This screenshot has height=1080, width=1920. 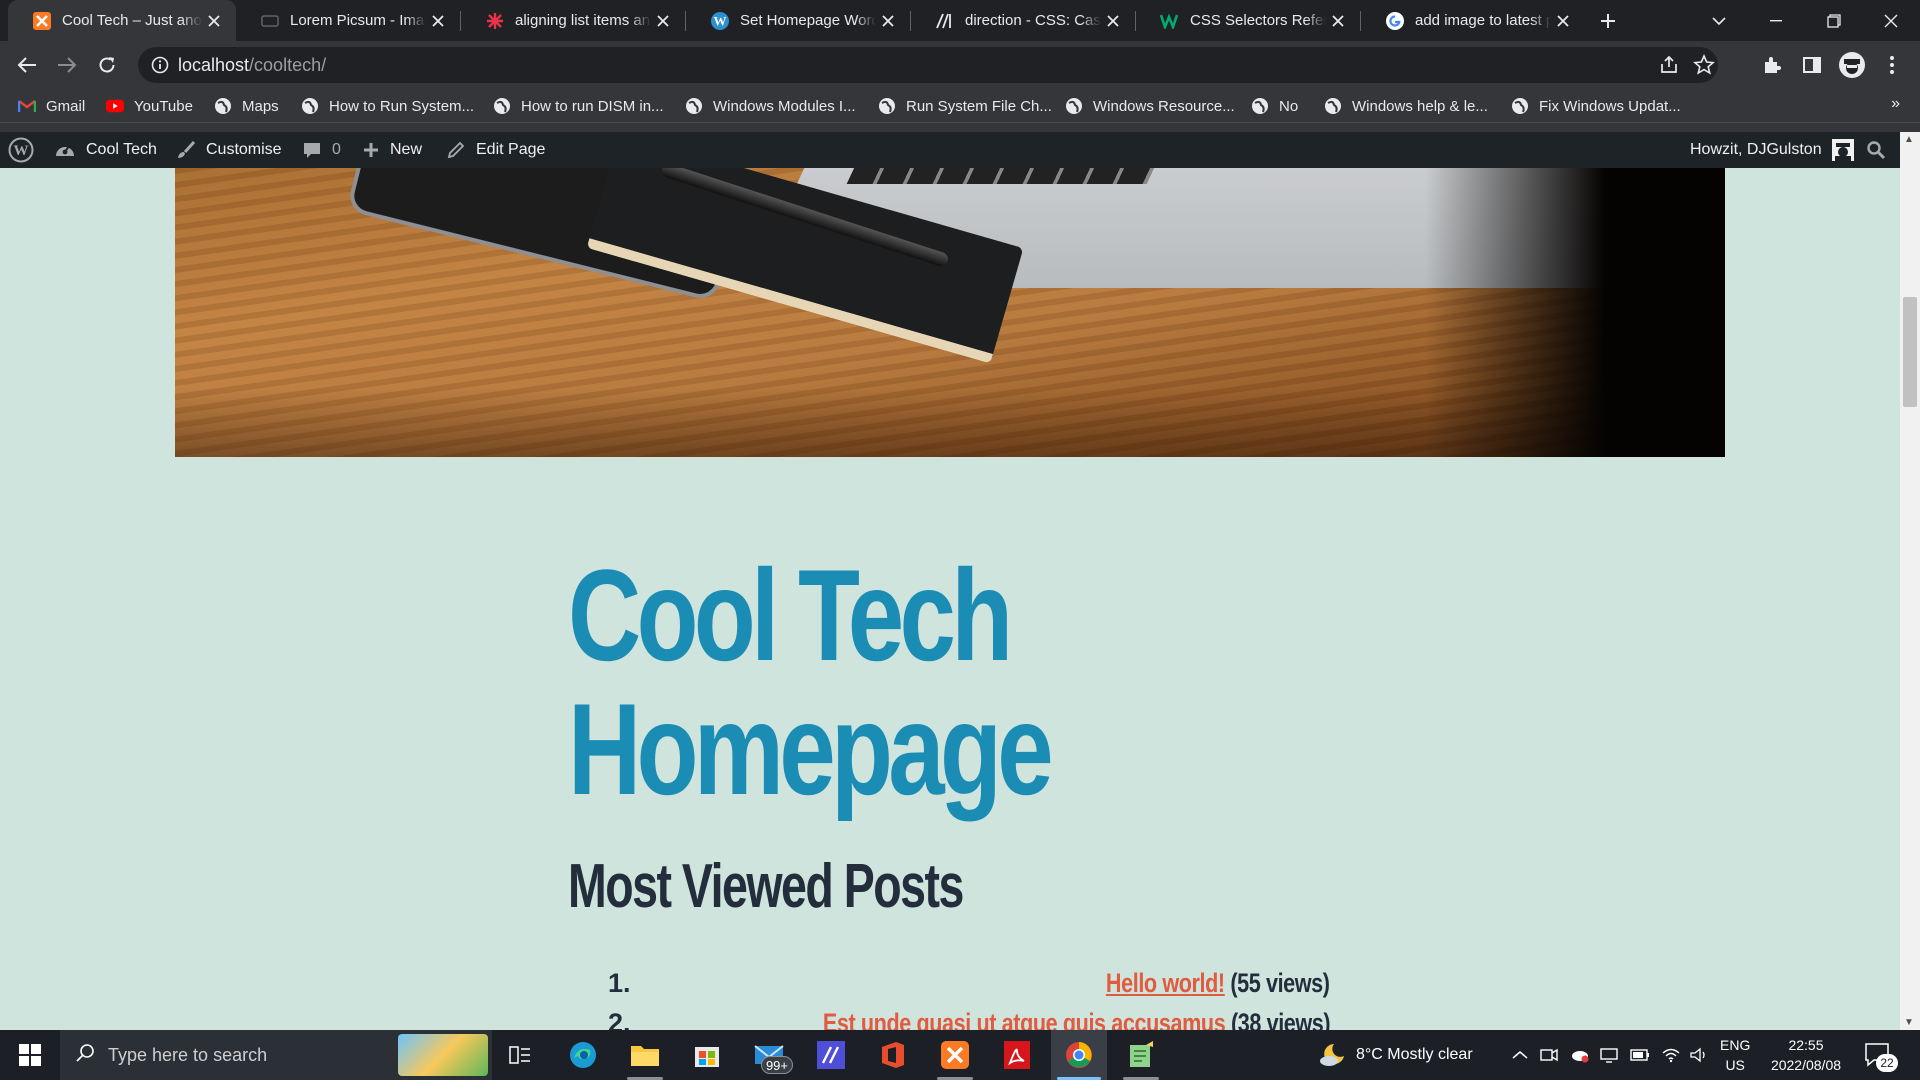 What do you see at coordinates (1776, 20) in the screenshot?
I see `minimize-button` at bounding box center [1776, 20].